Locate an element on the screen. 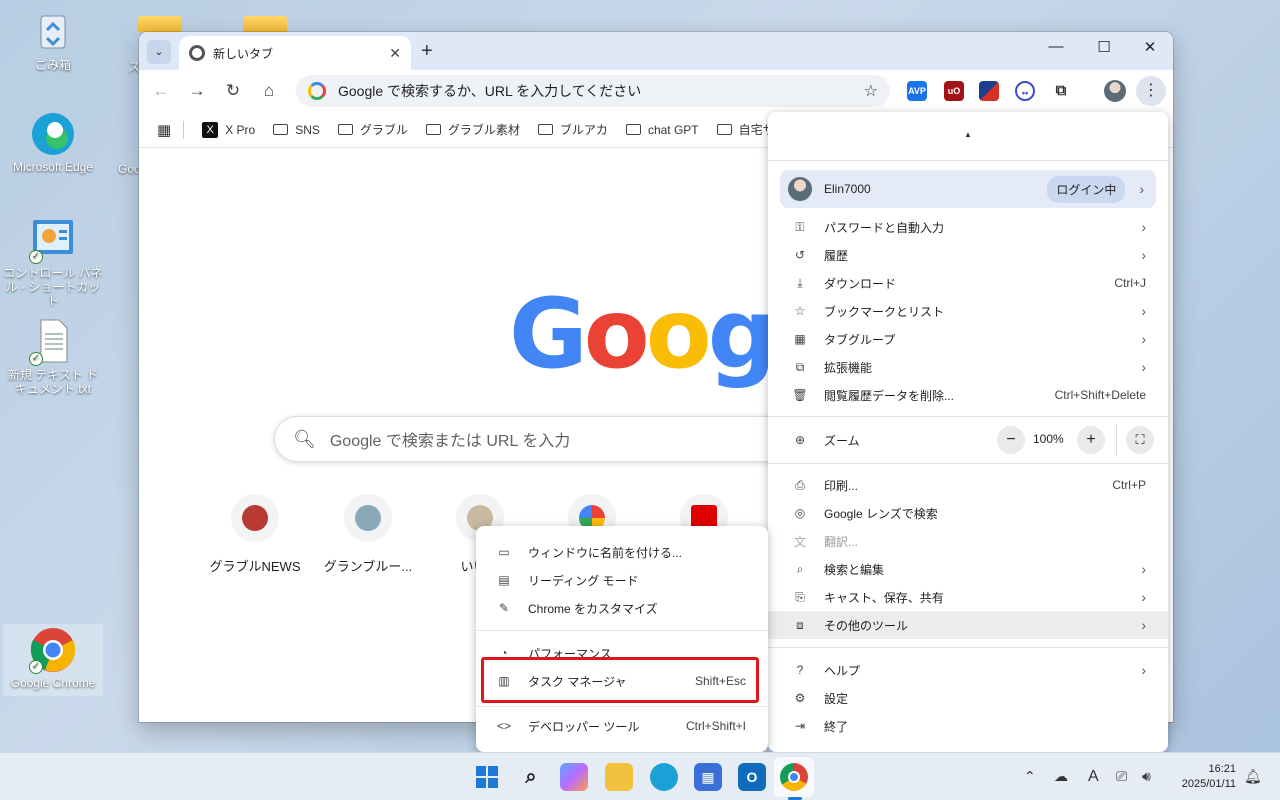  menu-item-reading-mode: ▤ リーディング モード is located at coordinates (622, 580).